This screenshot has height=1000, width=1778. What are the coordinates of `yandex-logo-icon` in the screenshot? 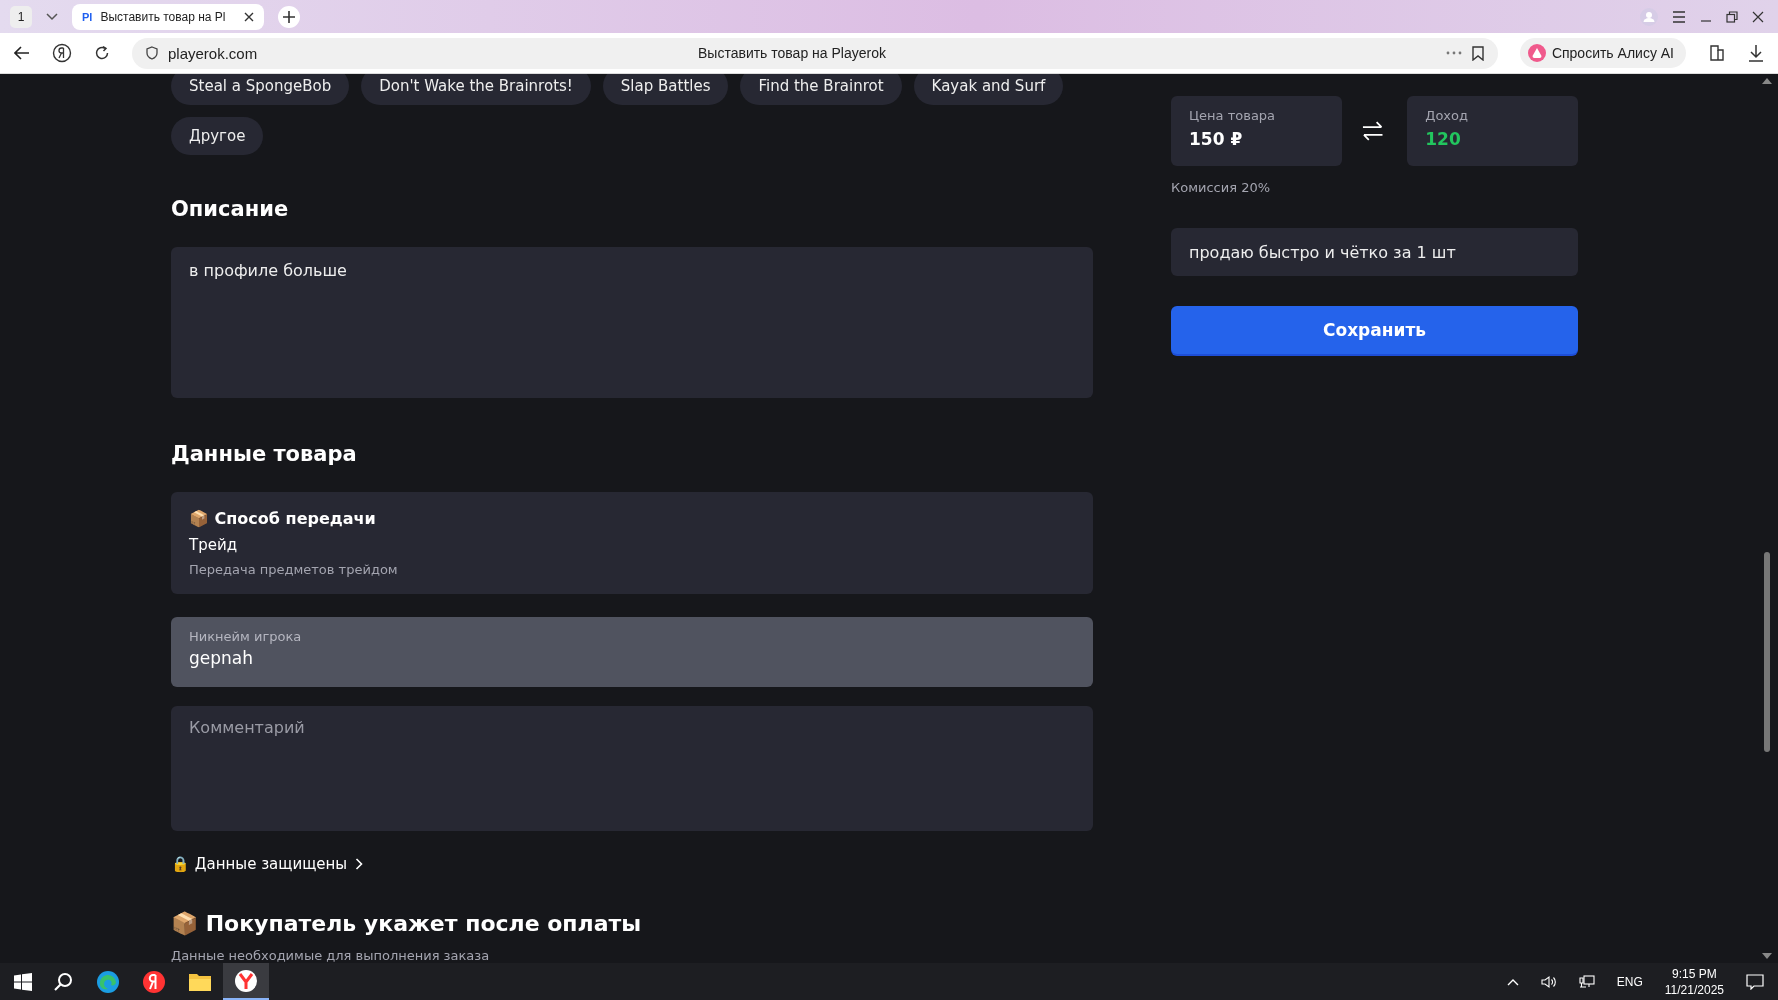 It's located at (62, 53).